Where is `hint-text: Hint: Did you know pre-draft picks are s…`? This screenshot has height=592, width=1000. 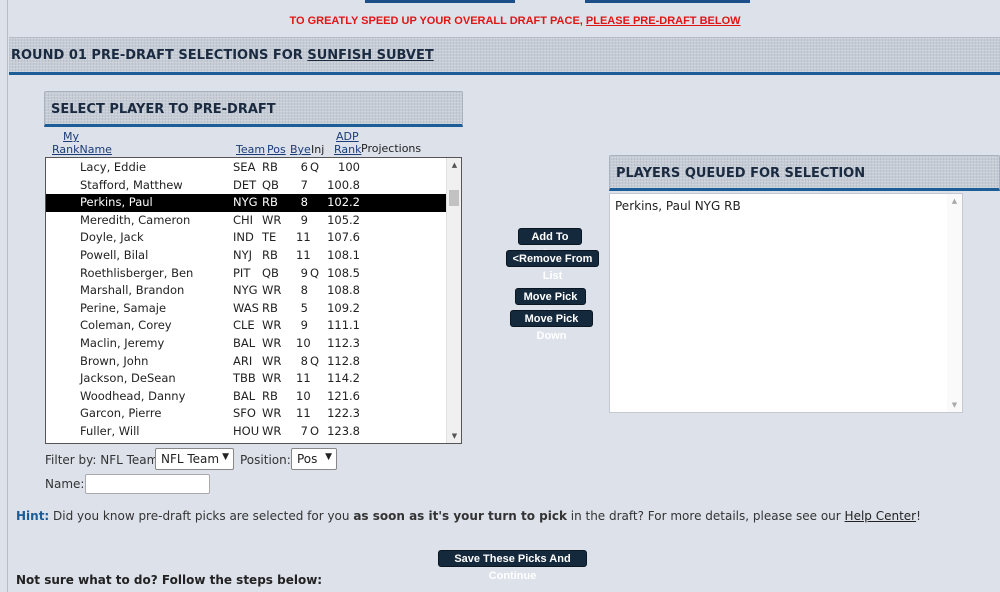
hint-text: Hint: Did you know pre-draft picks are s… is located at coordinates (468, 516).